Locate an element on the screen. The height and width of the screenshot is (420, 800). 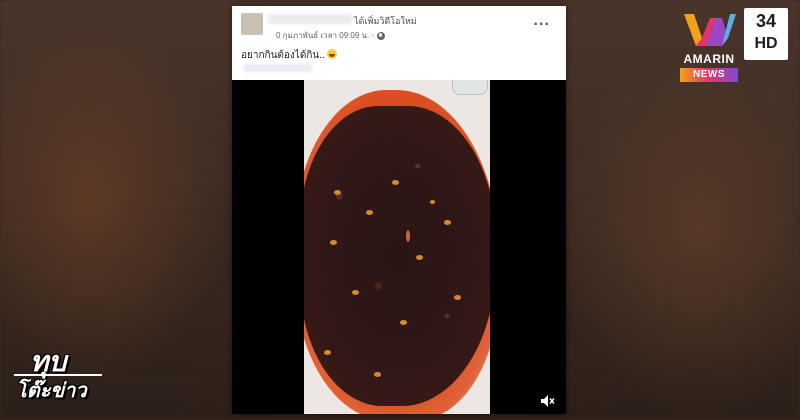
news-label: NEWS is located at coordinates (709, 75).